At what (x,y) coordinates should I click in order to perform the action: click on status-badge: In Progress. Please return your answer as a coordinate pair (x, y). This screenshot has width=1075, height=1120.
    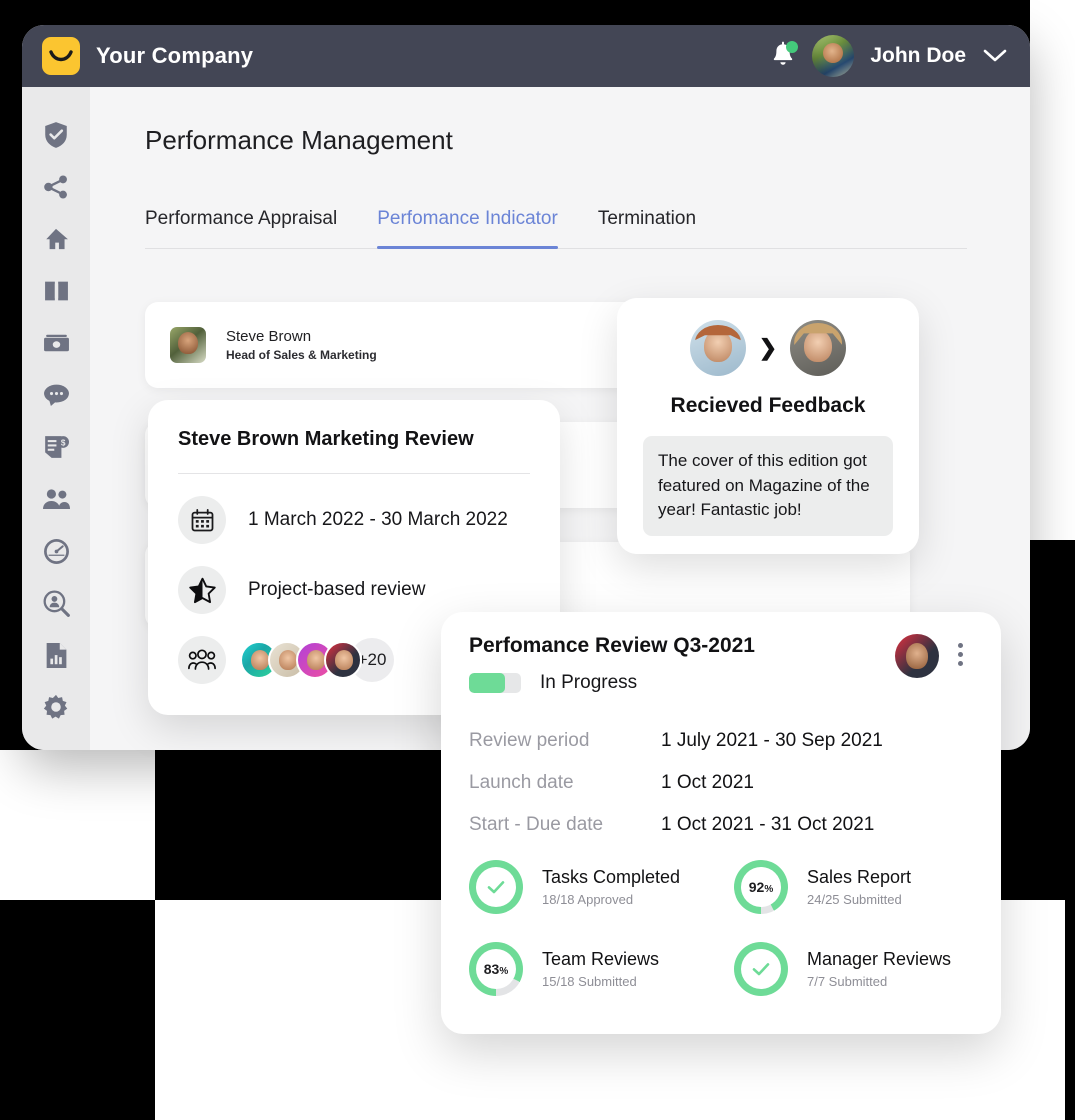
    Looking at the image, I should click on (682, 683).